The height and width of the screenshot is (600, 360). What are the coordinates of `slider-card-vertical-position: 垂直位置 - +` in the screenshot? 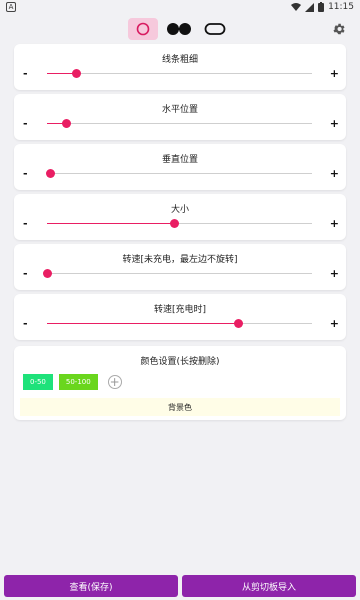 It's located at (180, 167).